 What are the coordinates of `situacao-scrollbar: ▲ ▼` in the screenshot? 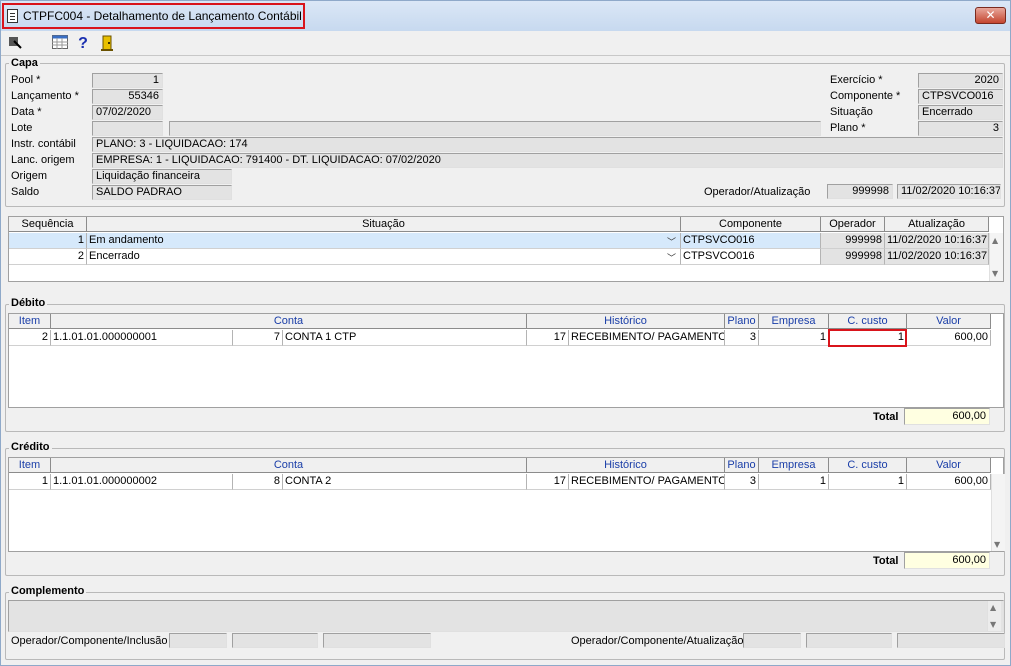 It's located at (996, 257).